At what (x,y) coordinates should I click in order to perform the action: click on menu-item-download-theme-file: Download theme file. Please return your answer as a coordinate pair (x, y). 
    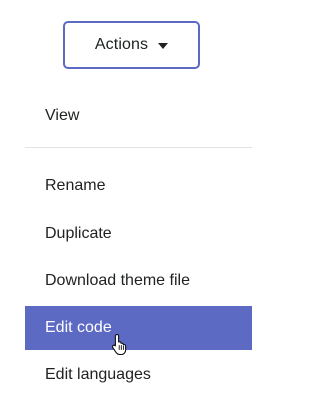
    Looking at the image, I should click on (138, 281).